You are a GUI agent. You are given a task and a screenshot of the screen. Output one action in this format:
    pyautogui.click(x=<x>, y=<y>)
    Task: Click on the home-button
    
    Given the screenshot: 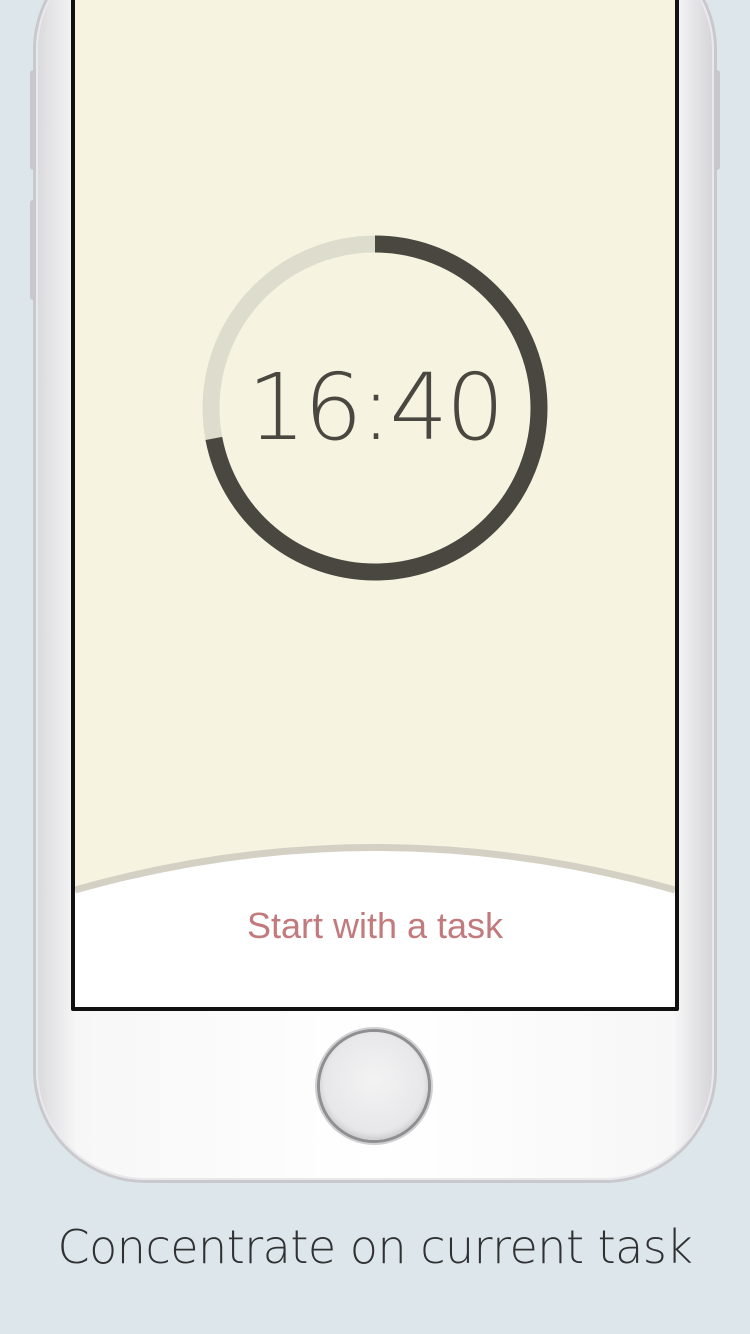 What is the action you would take?
    pyautogui.click(x=374, y=1086)
    